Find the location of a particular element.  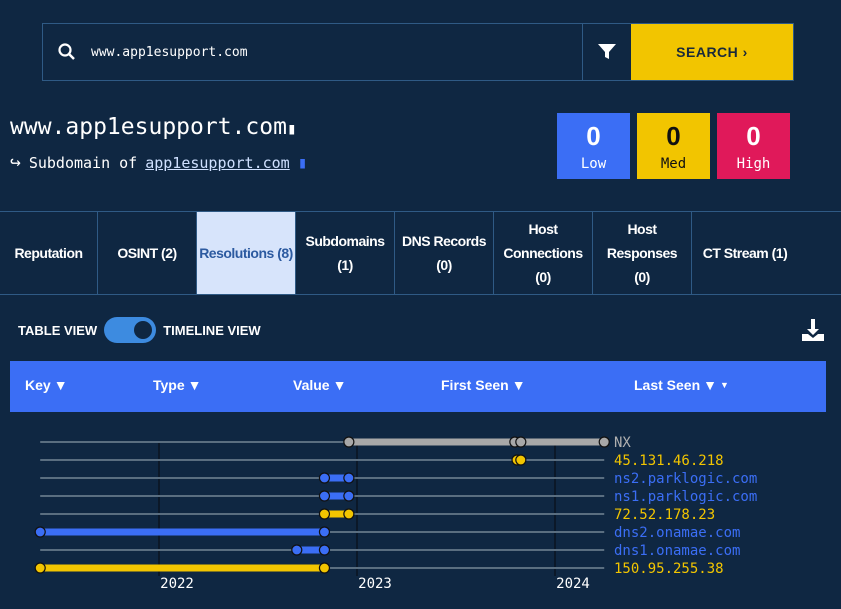

row-label: 150.95.255.38 is located at coordinates (669, 569).